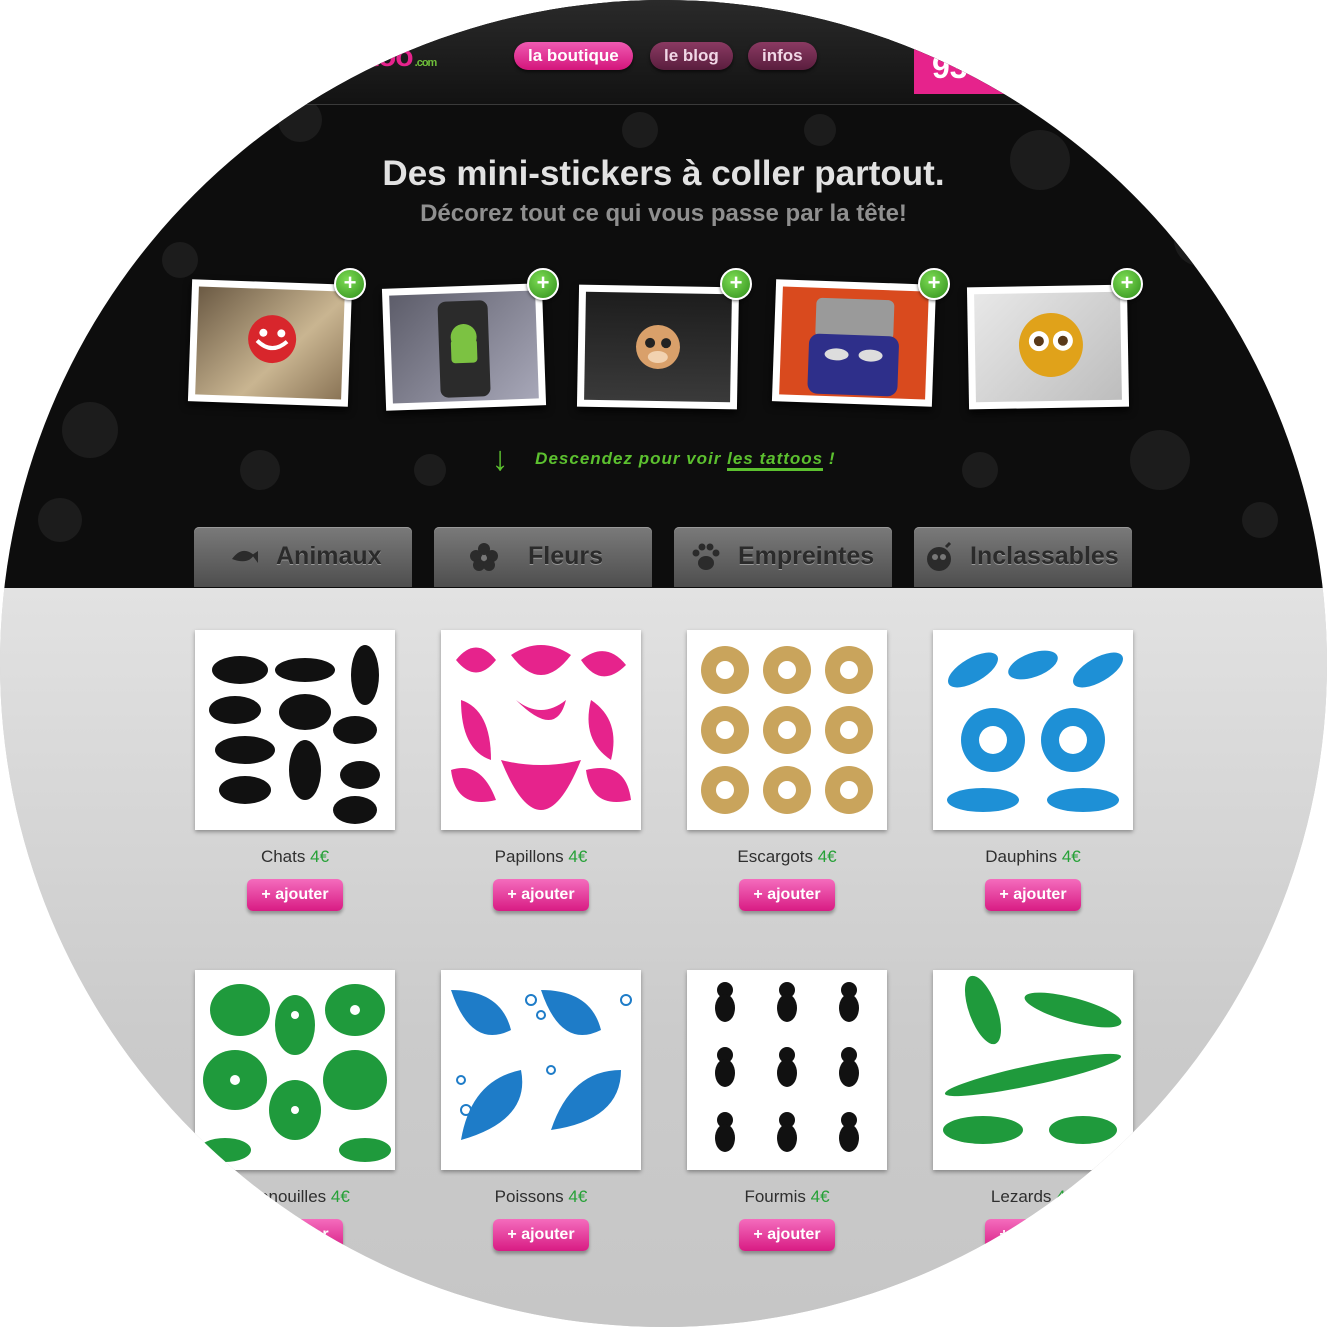  Describe the element at coordinates (566, 556) in the screenshot. I see `tab-label: Fleurs` at that location.